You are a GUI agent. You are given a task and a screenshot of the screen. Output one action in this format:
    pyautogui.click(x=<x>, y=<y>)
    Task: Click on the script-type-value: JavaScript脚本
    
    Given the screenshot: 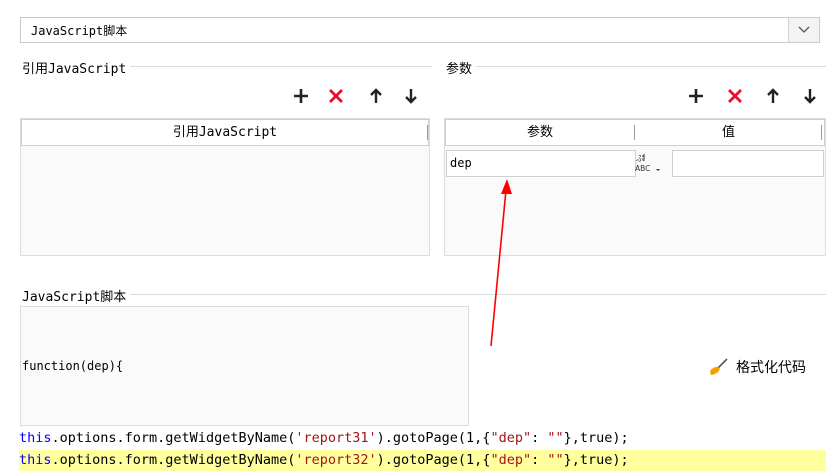 What is the action you would take?
    pyautogui.click(x=79, y=31)
    